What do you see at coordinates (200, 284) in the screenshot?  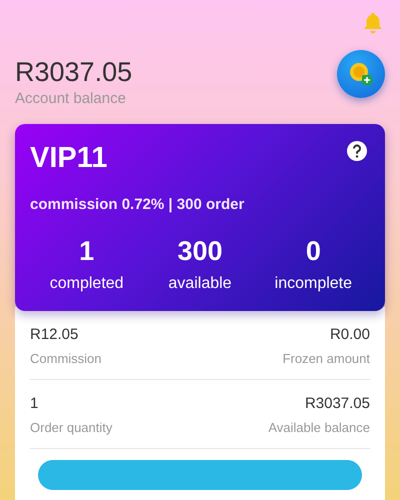 I see `stat-label: available` at bounding box center [200, 284].